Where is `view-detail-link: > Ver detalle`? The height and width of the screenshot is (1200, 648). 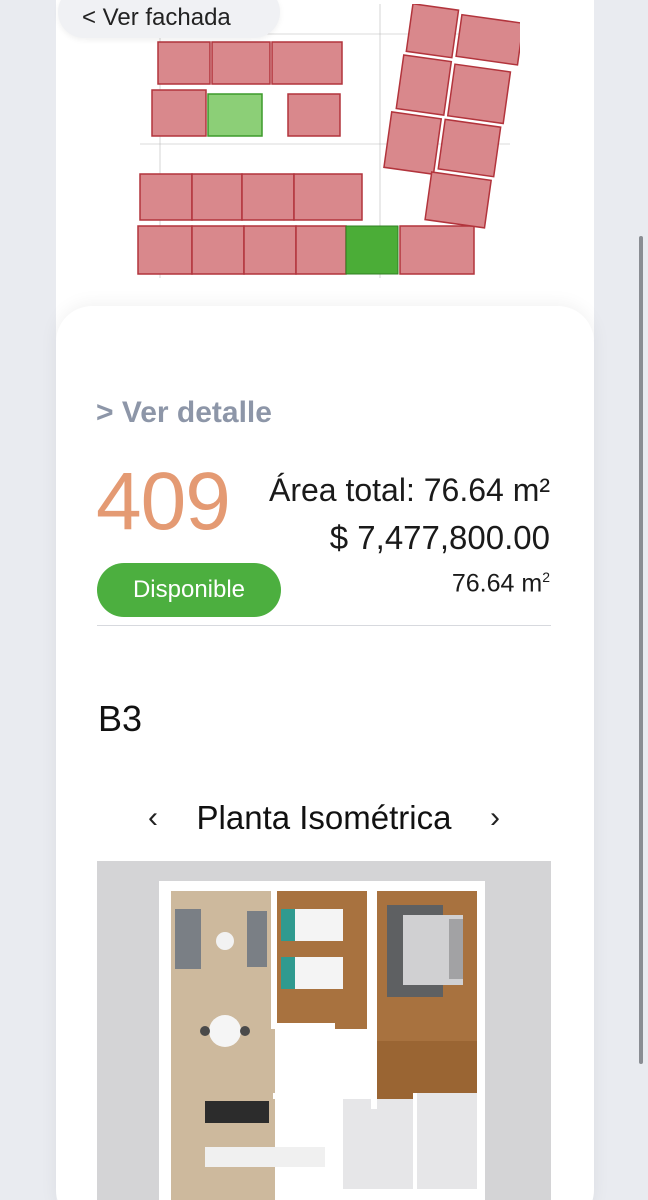
view-detail-link: > Ver detalle is located at coordinates (184, 413).